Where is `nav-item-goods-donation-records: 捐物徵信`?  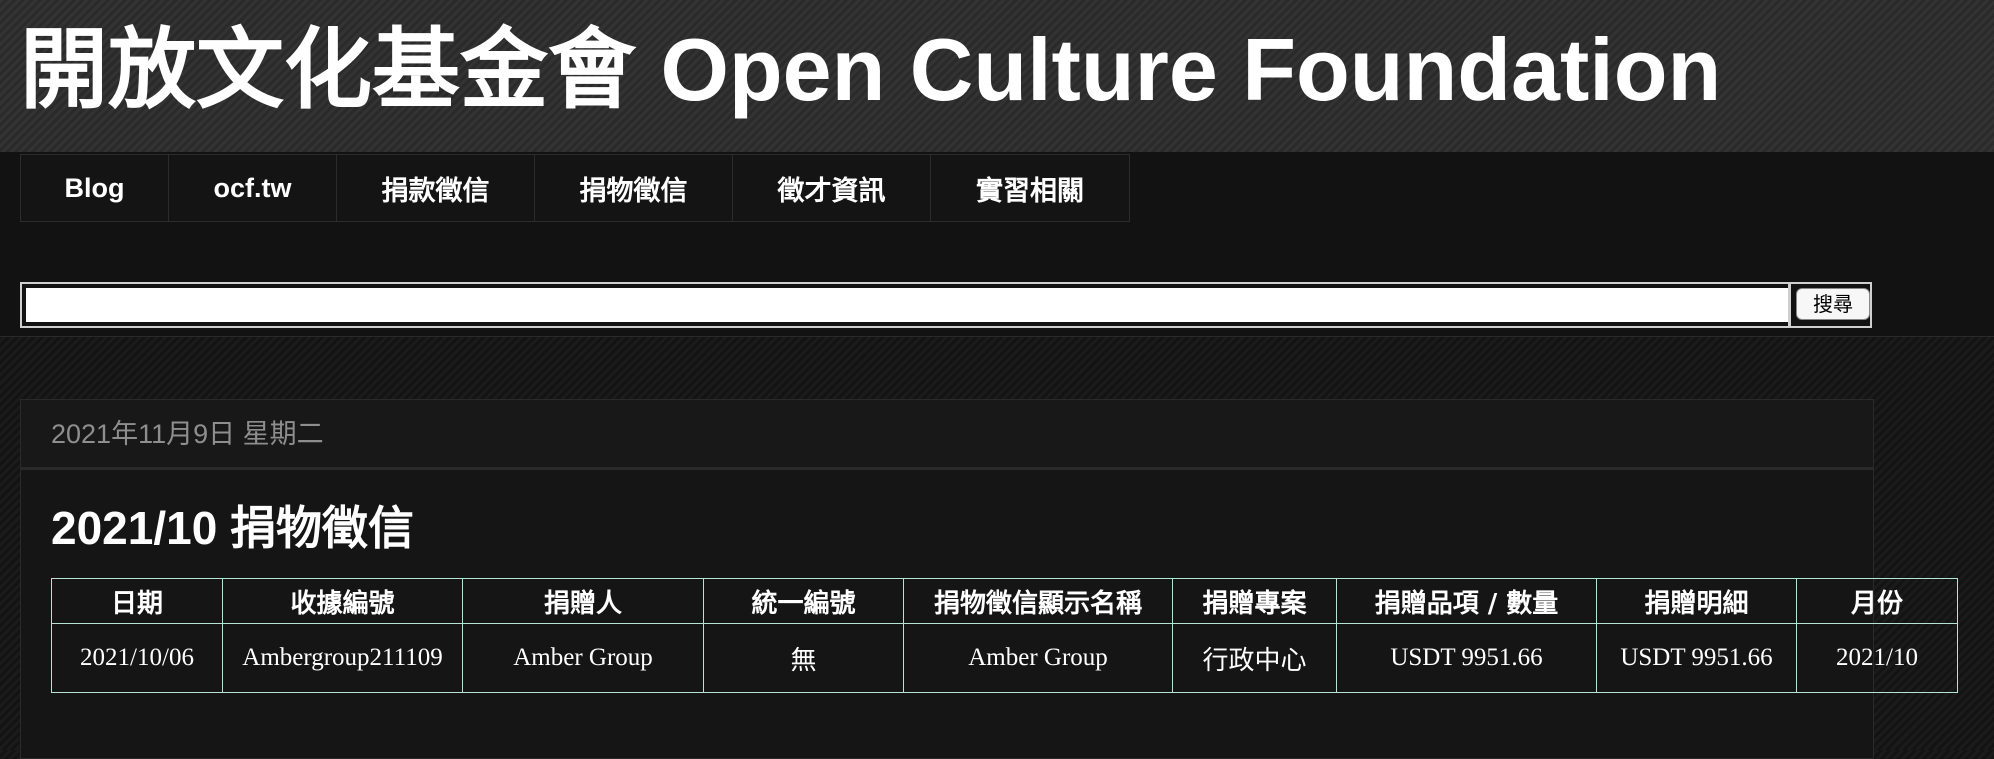 nav-item-goods-donation-records: 捐物徵信 is located at coordinates (634, 188).